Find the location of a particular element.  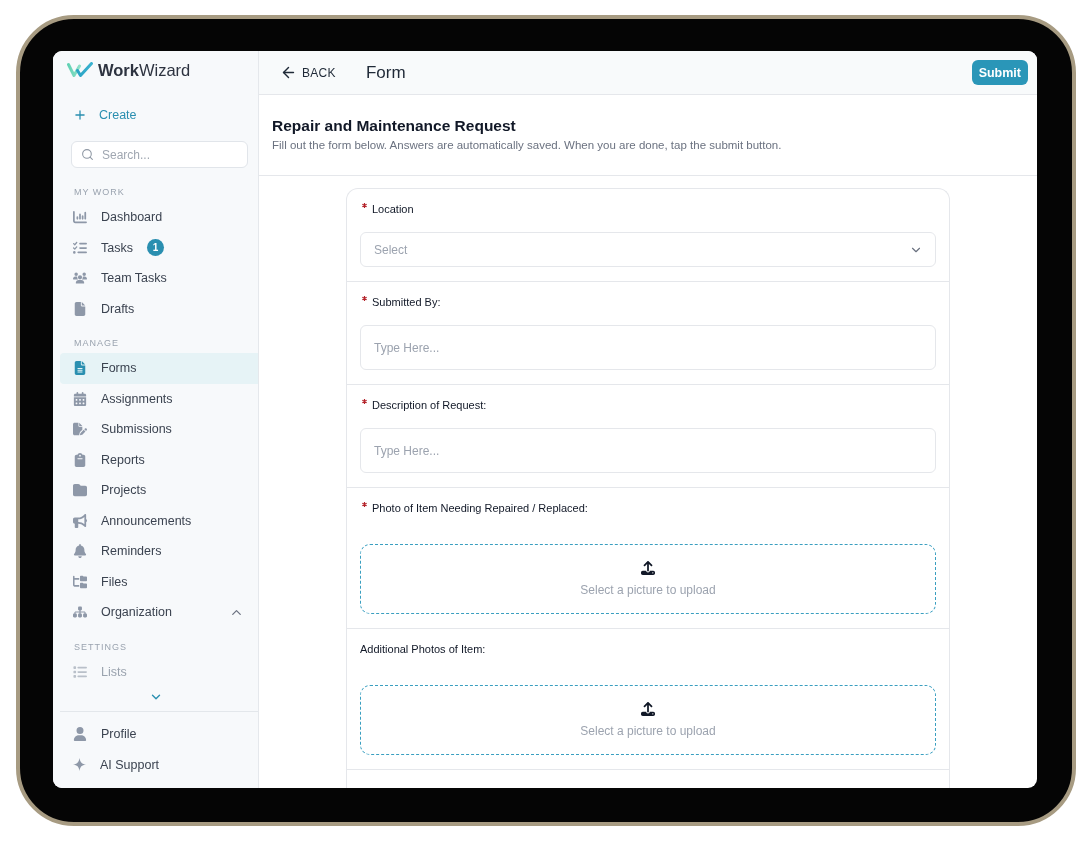

nav-item: Files is located at coordinates (159, 581).